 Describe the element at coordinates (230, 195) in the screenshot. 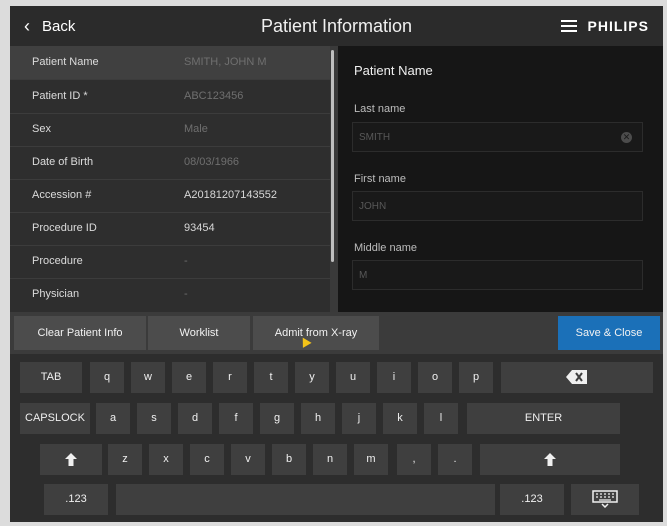

I see `field-value: A20181207143552` at that location.